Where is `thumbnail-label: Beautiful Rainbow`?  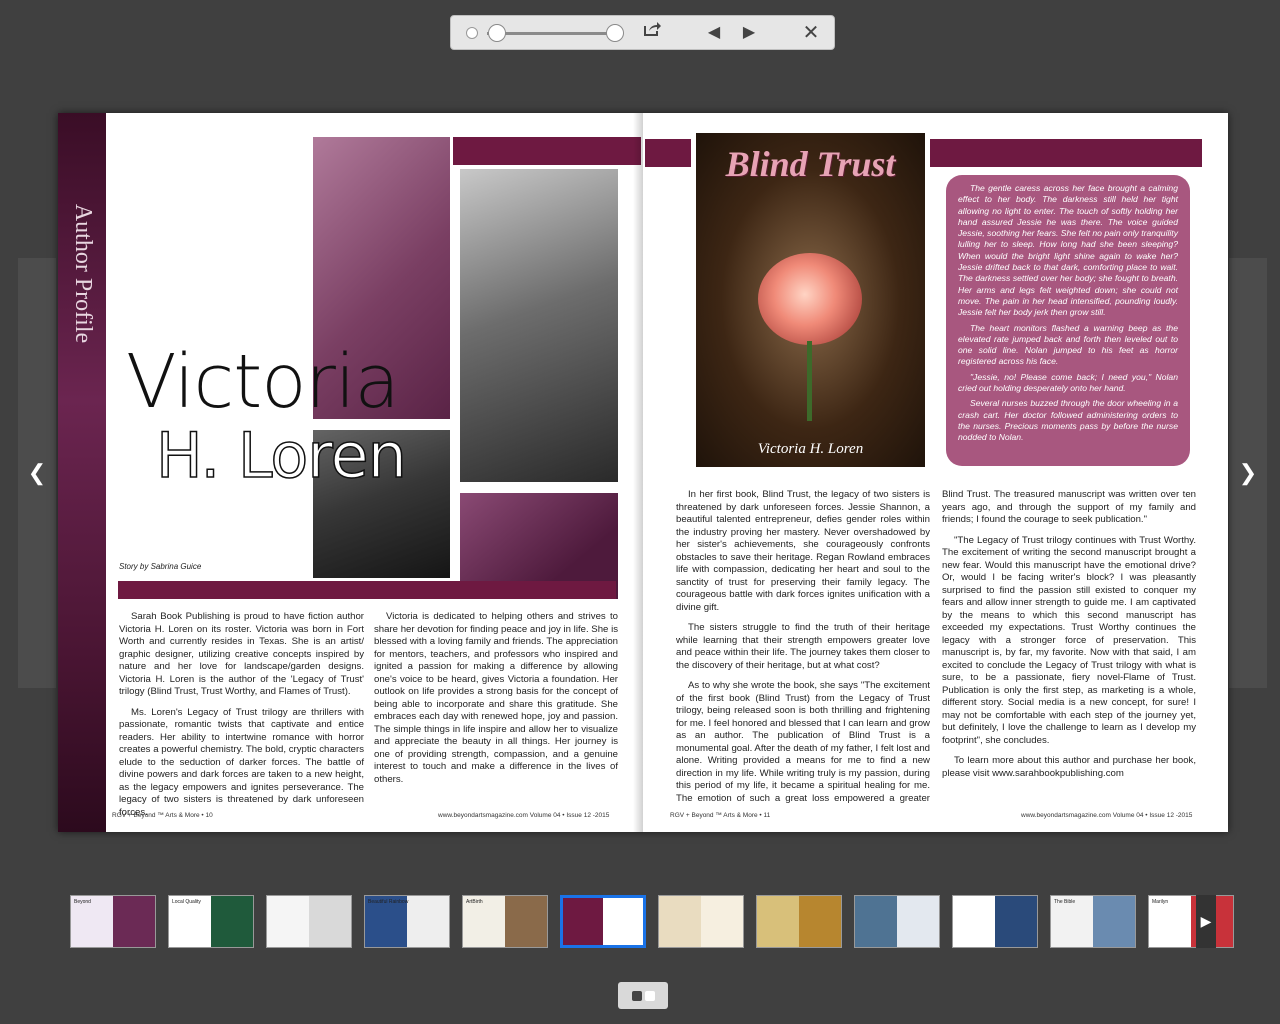 thumbnail-label: Beautiful Rainbow is located at coordinates (388, 902).